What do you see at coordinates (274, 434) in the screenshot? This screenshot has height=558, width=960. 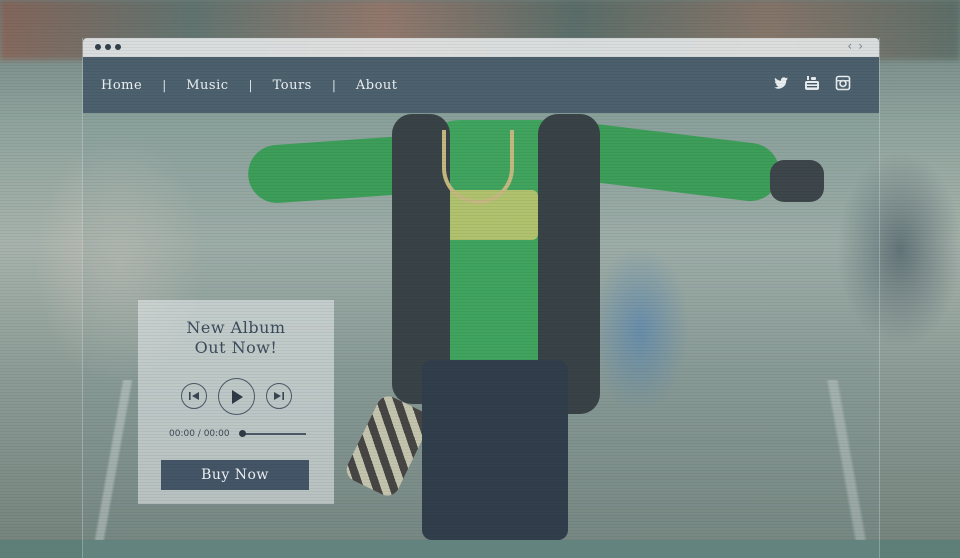 I see `progress-track` at bounding box center [274, 434].